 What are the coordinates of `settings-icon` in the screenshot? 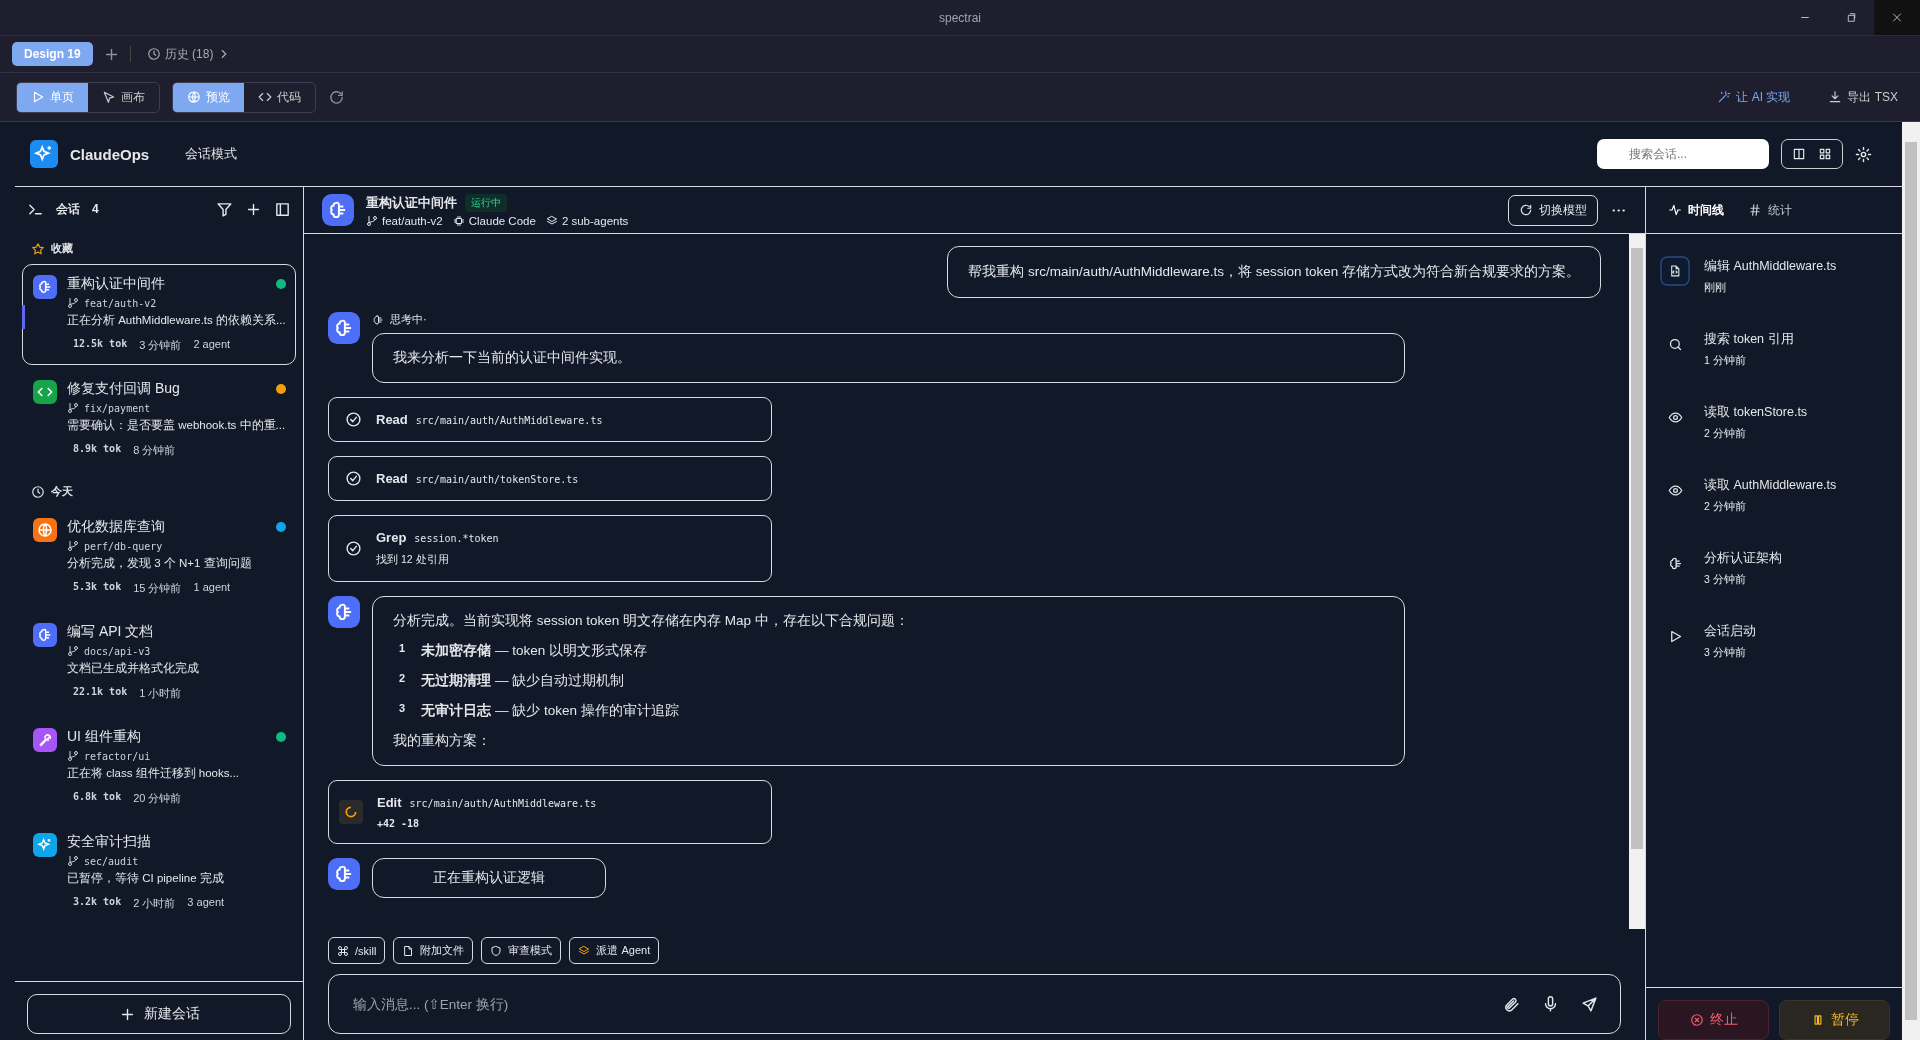 It's located at (1863, 154).